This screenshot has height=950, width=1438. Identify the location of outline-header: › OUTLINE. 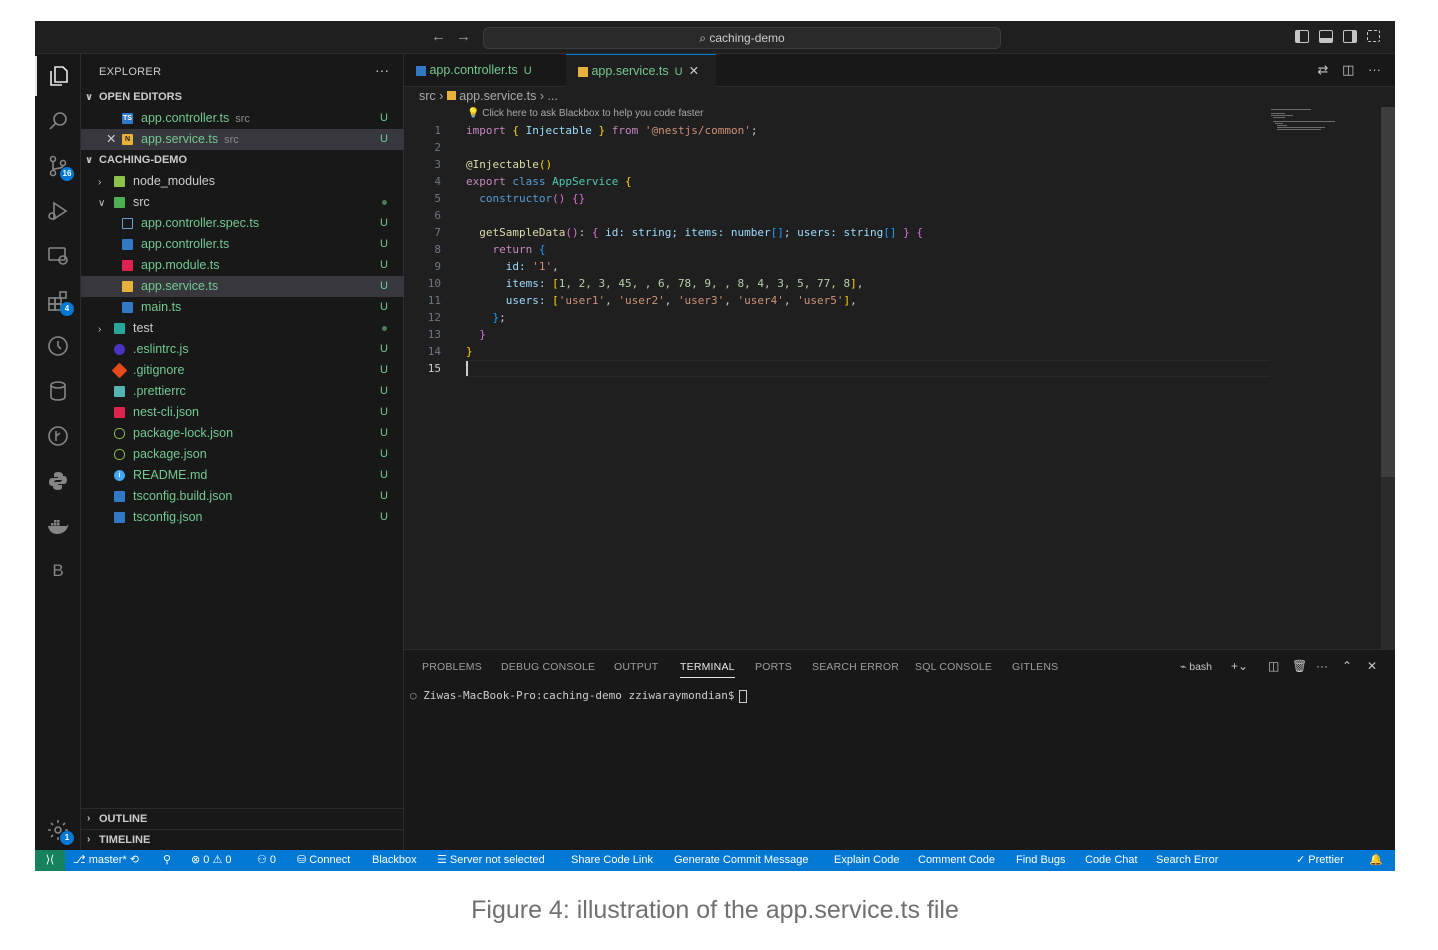
(242, 818).